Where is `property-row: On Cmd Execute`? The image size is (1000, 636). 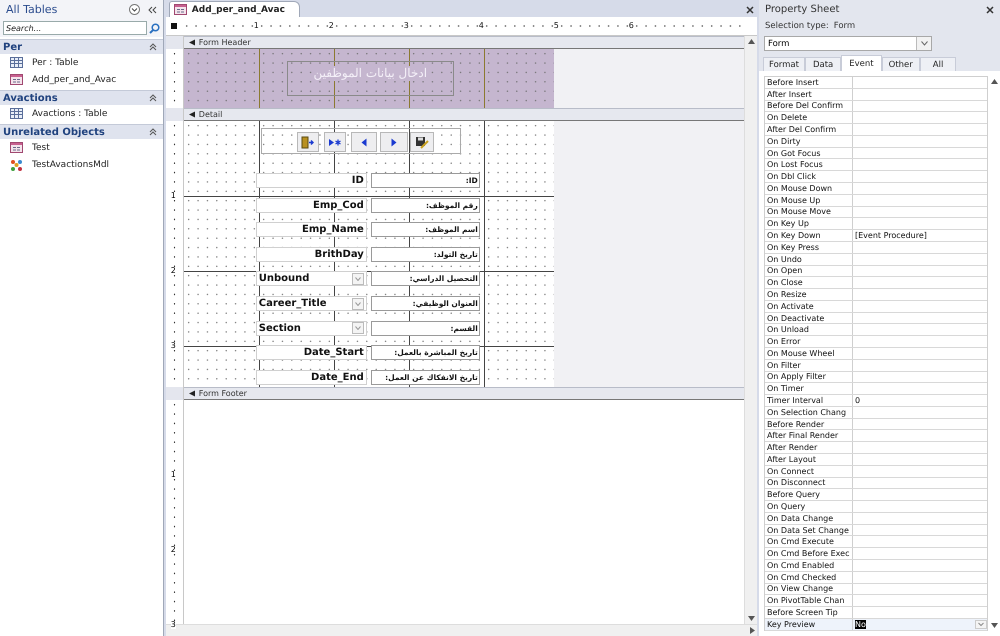 property-row: On Cmd Execute is located at coordinates (876, 542).